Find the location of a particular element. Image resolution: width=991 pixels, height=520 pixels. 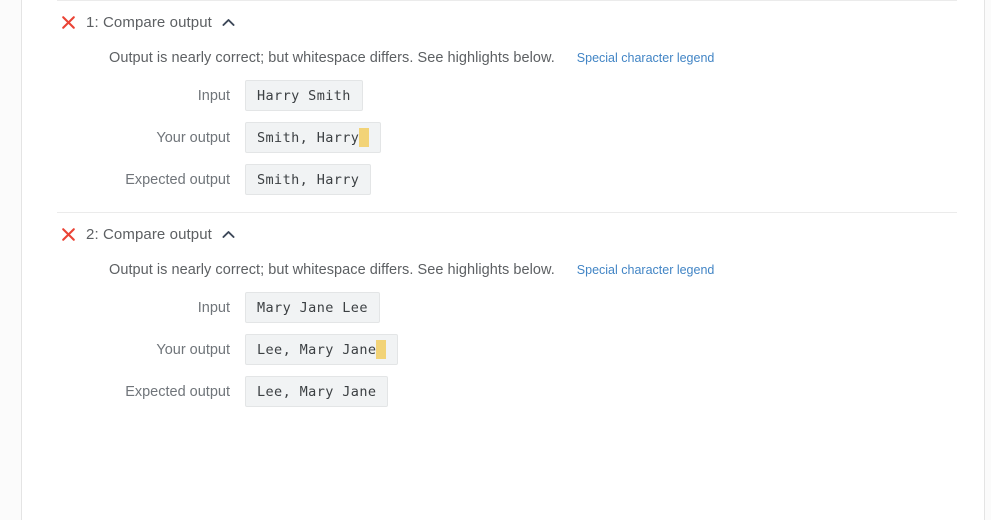

result-header-toggle: 2: Compare output is located at coordinates (507, 234).